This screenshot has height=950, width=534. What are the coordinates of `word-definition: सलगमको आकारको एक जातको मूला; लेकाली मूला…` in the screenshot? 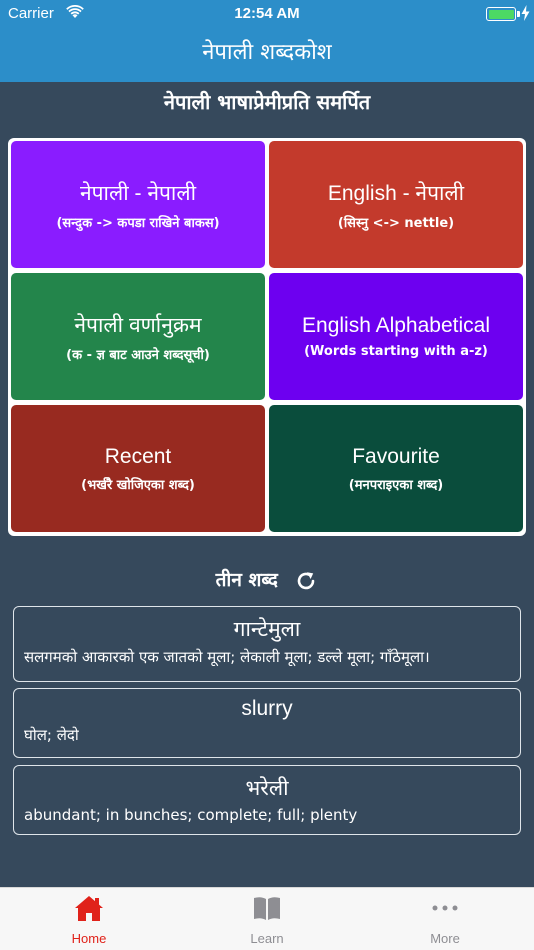 It's located at (227, 657).